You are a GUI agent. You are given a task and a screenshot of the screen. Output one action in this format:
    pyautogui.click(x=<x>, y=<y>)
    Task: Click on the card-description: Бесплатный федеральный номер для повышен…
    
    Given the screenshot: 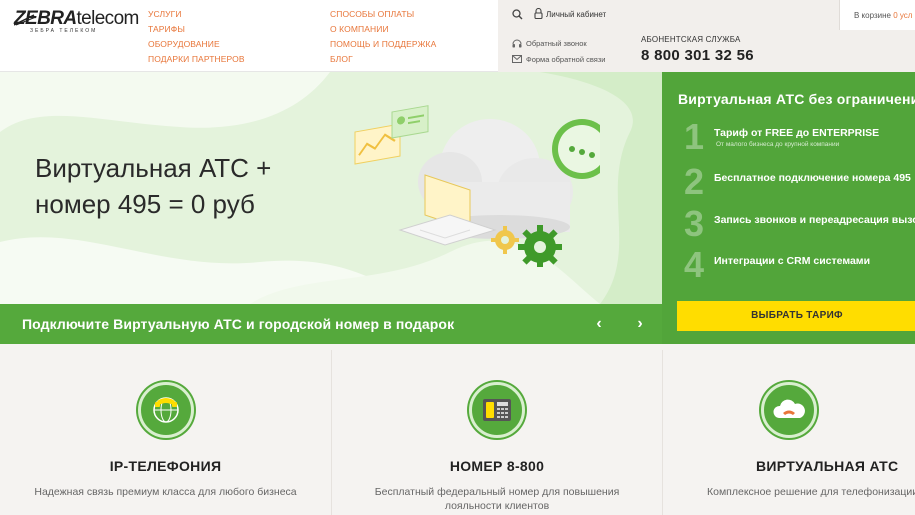 What is the action you would take?
    pyautogui.click(x=497, y=499)
    